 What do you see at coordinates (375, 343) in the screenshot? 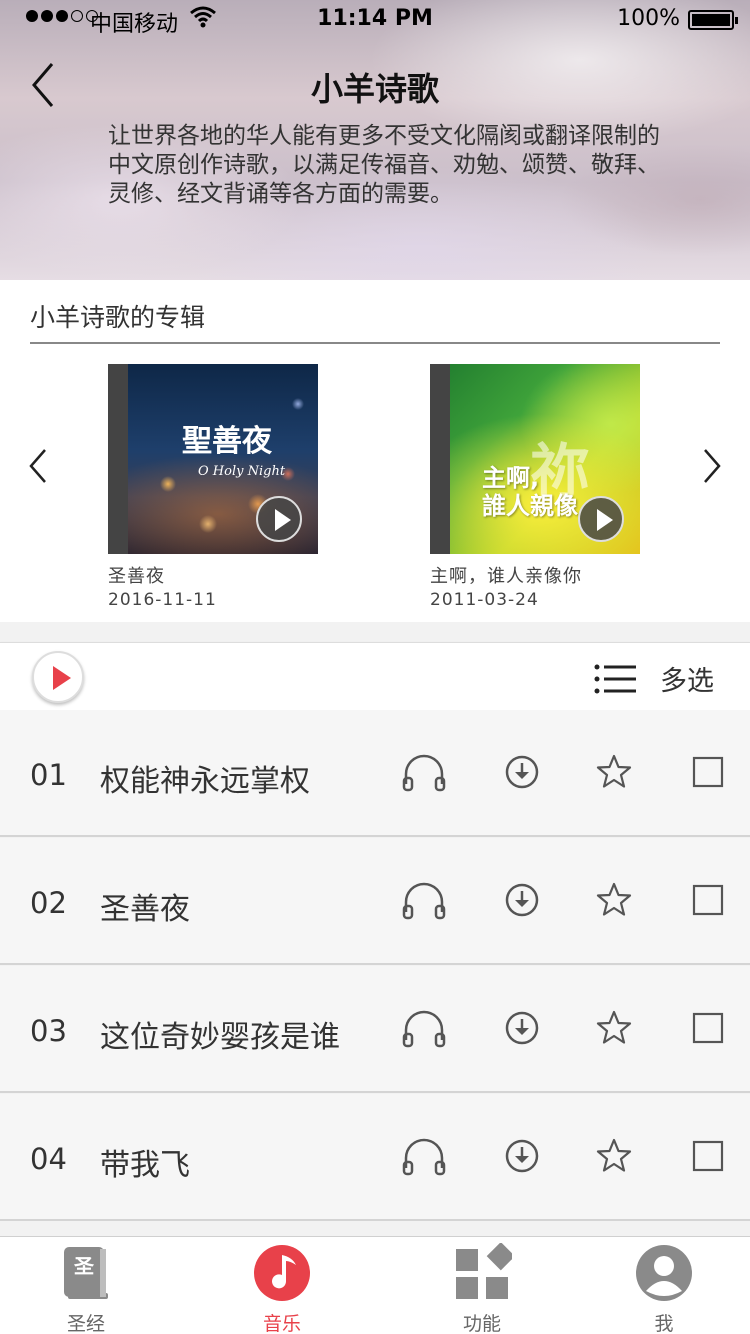
I see `divider` at bounding box center [375, 343].